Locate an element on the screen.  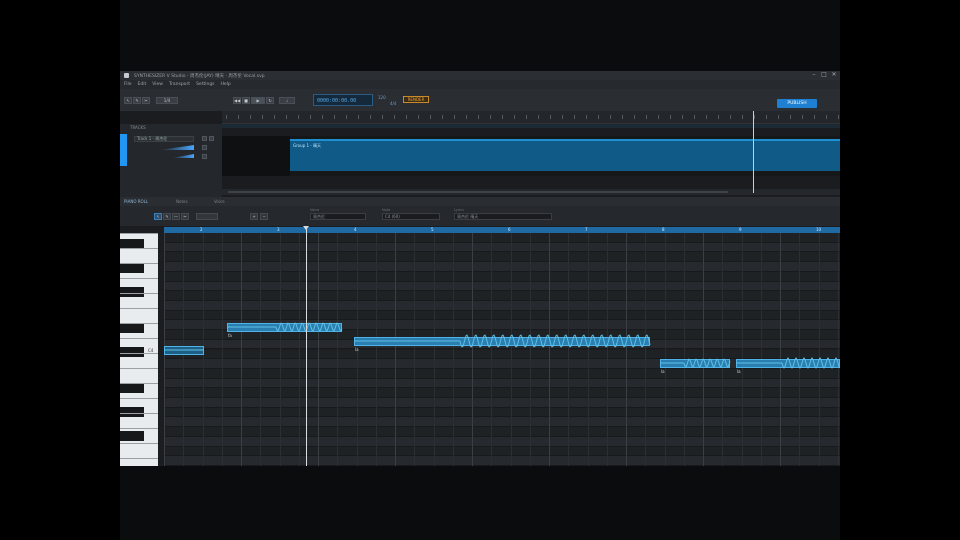
ruler-label: 10 is located at coordinates (819, 229).